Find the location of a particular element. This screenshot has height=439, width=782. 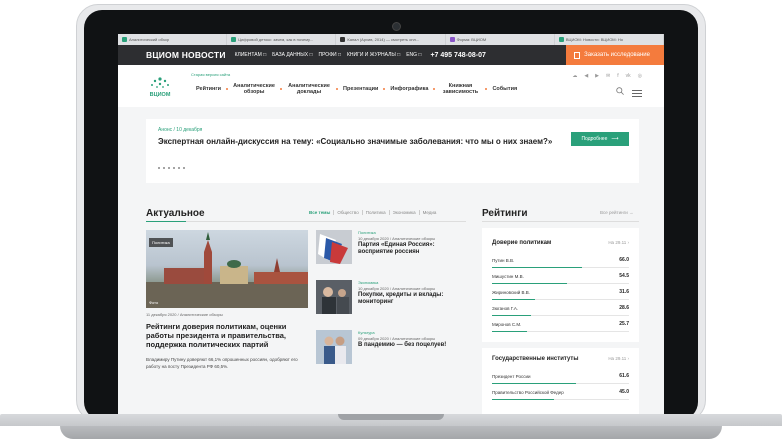

webcam is located at coordinates (396, 26).